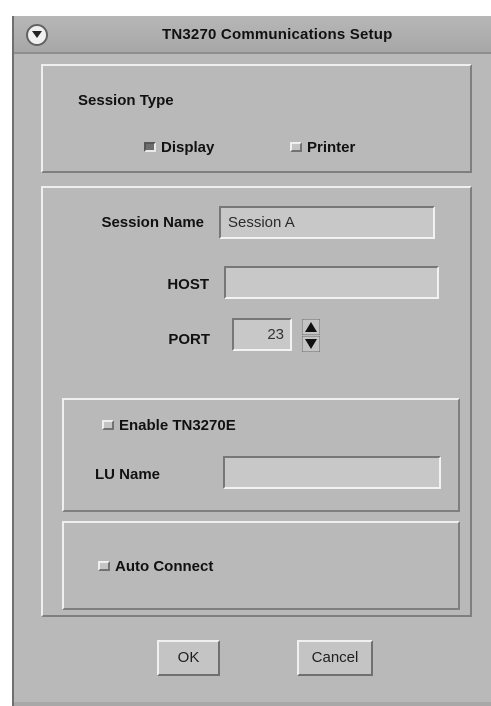  Describe the element at coordinates (188, 147) in the screenshot. I see `display-option-label: Display` at that location.